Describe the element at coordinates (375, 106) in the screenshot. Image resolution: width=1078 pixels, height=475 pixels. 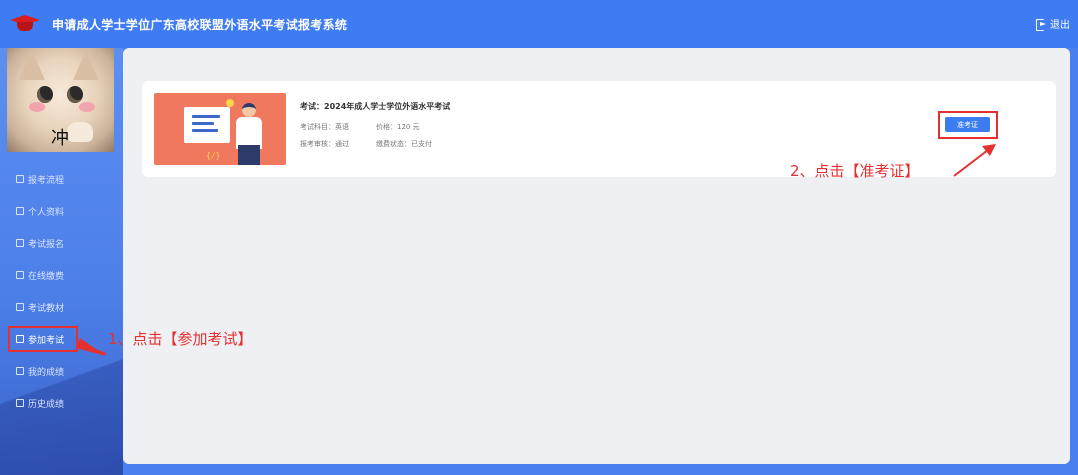
I see `exam-title: 考试：2024年成人学士学位外语水平考试` at that location.